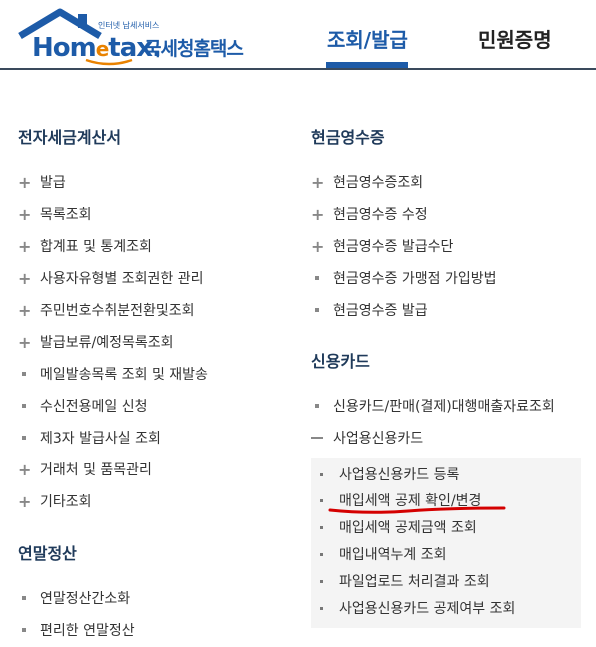 Image resolution: width=596 pixels, height=647 pixels. What do you see at coordinates (85, 469) in the screenshot?
I see `menu-item: + 거래처 및 품목관리` at bounding box center [85, 469].